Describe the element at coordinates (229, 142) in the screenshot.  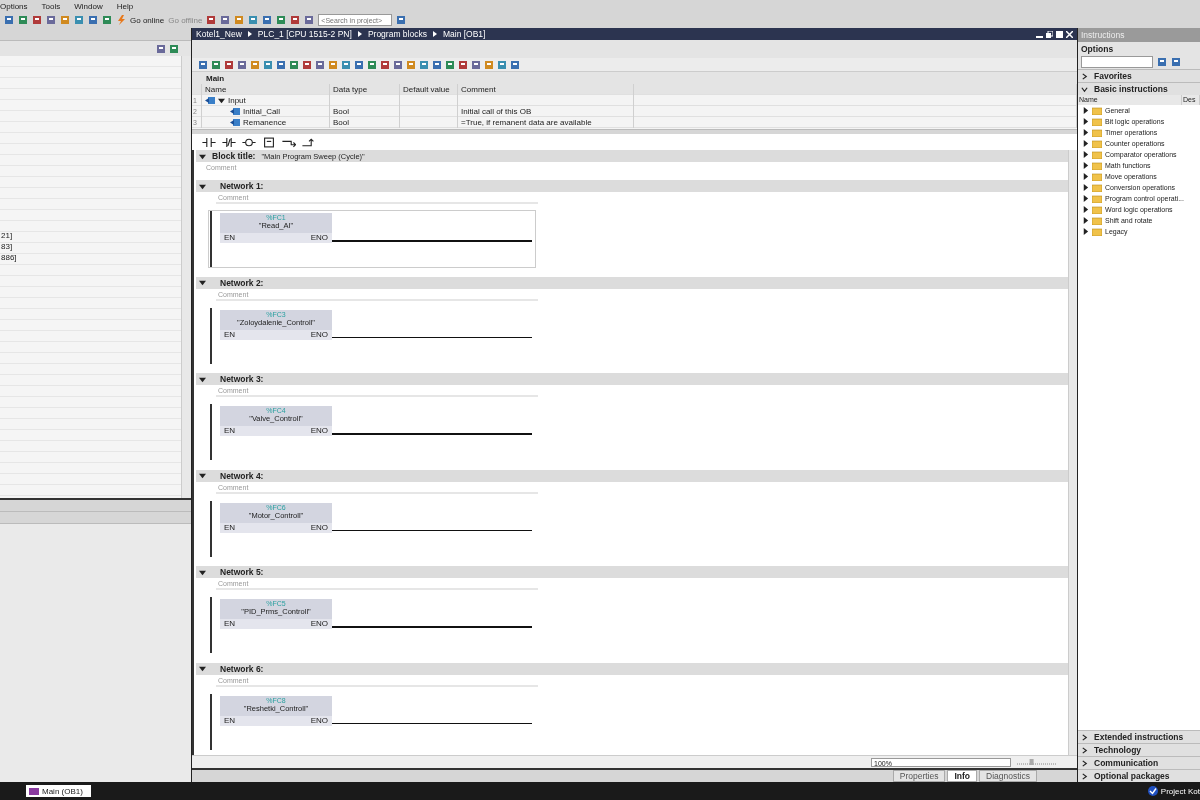
I see `negated-contact-icon` at that location.